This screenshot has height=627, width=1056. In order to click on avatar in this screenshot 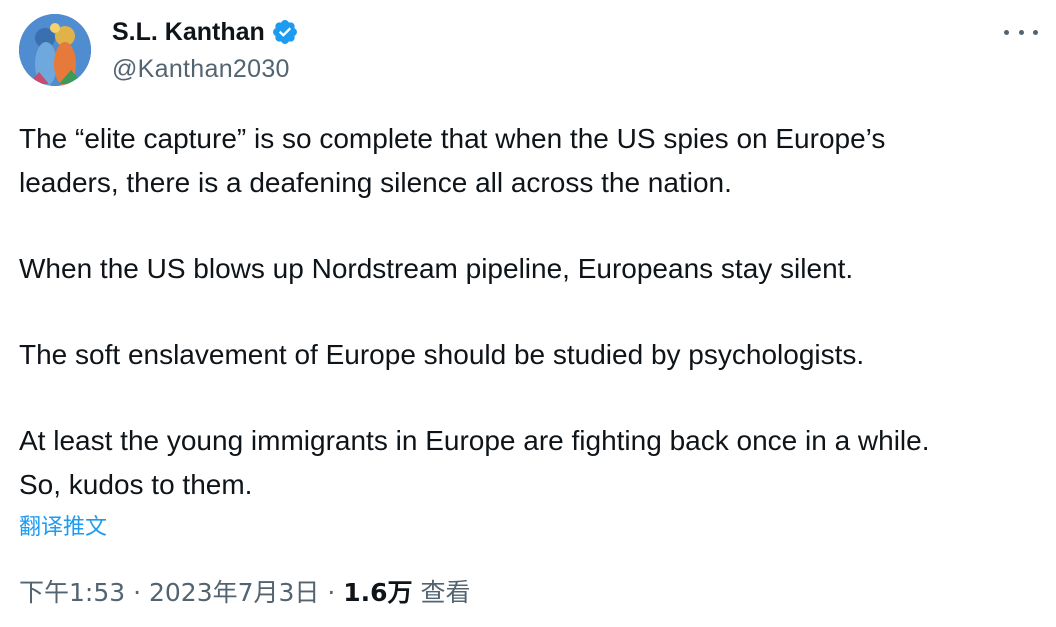, I will do `click(55, 50)`.